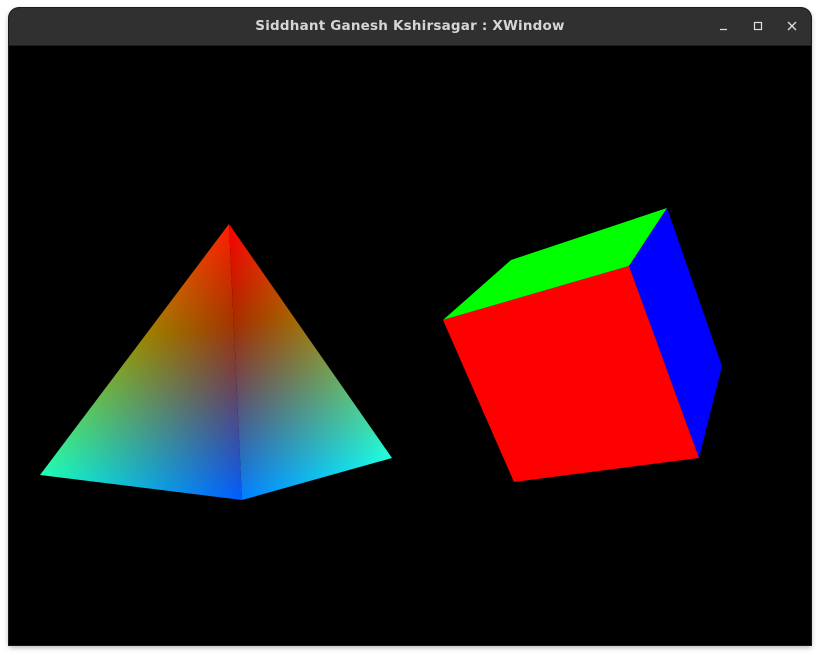 This screenshot has height=655, width=820. I want to click on maximize-icon, so click(758, 26).